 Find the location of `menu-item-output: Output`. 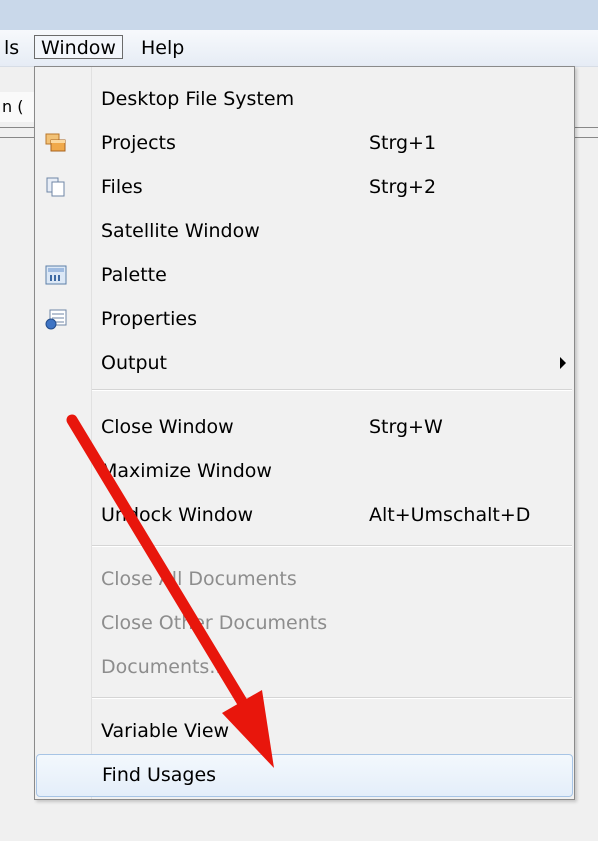

menu-item-output: Output is located at coordinates (304, 363).